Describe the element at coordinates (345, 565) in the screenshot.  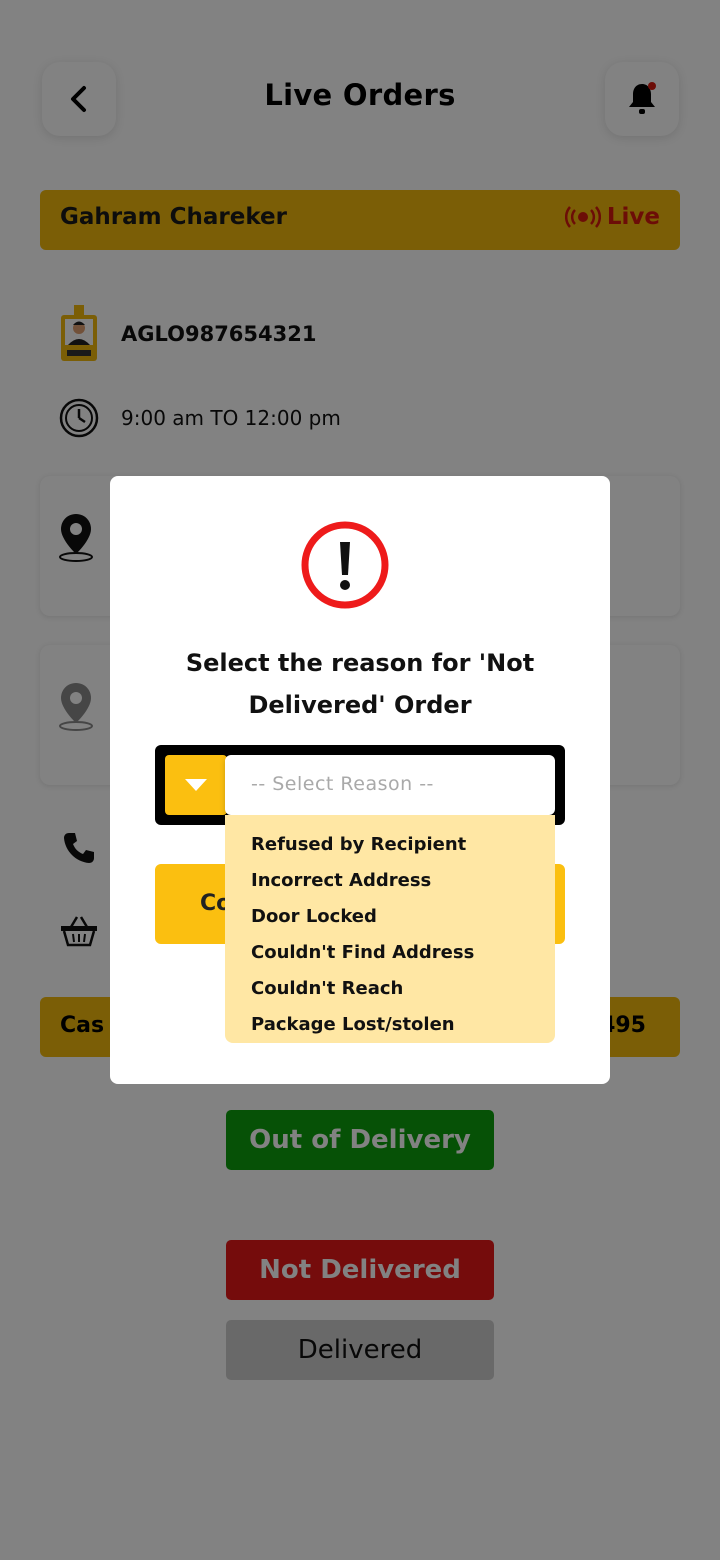
I see `exclamation-circle-icon` at that location.